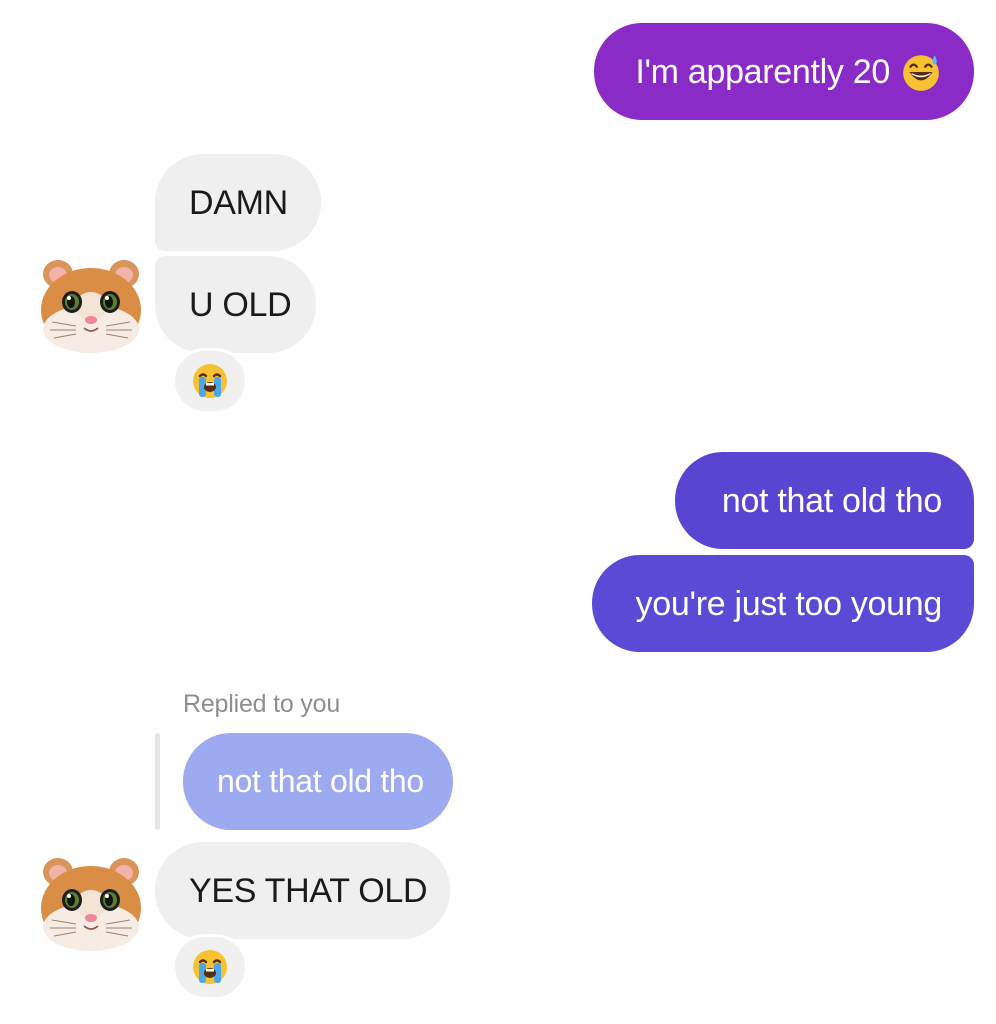  I want to click on incoming-message-bubble: YES THAT OLD, so click(302, 890).